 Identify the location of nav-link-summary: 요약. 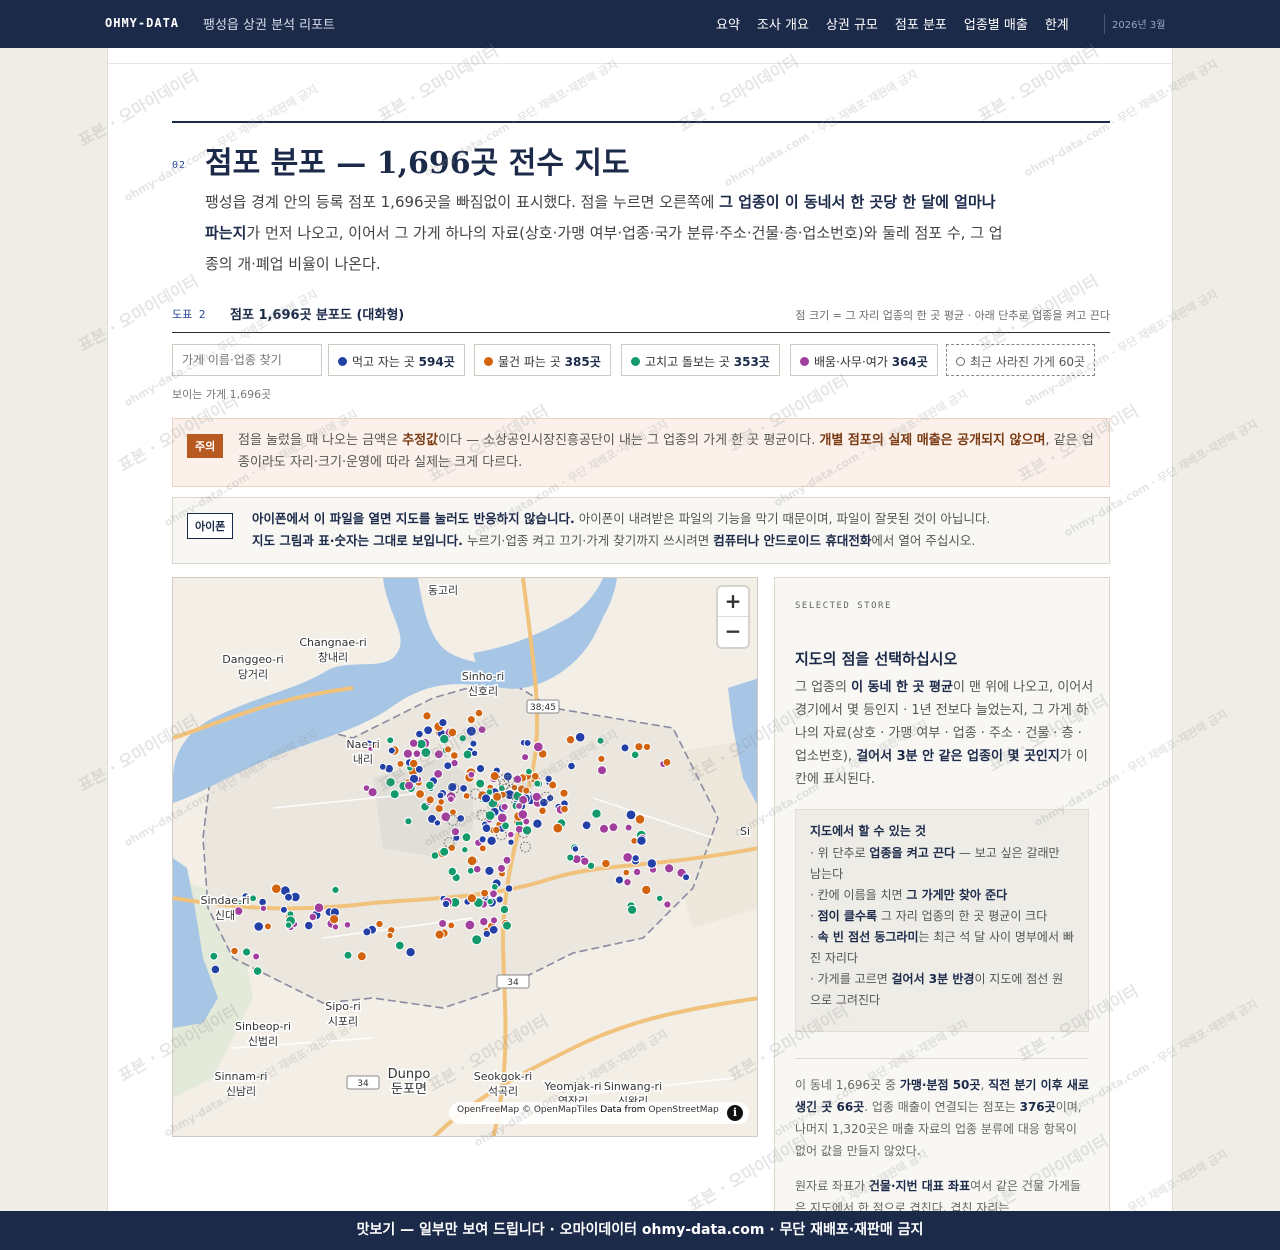
(728, 23).